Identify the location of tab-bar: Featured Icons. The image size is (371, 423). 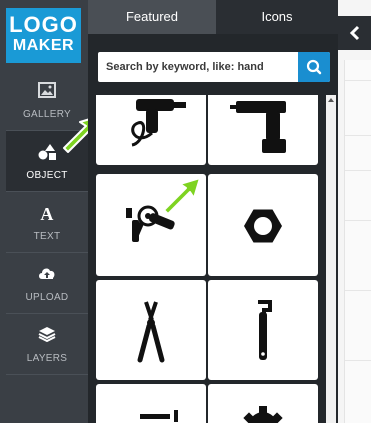
(213, 17).